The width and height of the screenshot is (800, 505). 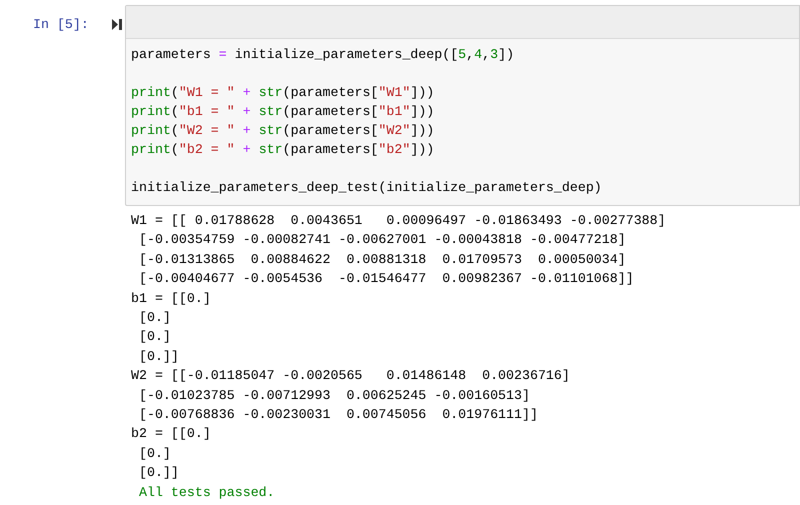 I want to click on code-line: parameters = initialize_parameters_deep([5,4,3]), so click(x=323, y=55).